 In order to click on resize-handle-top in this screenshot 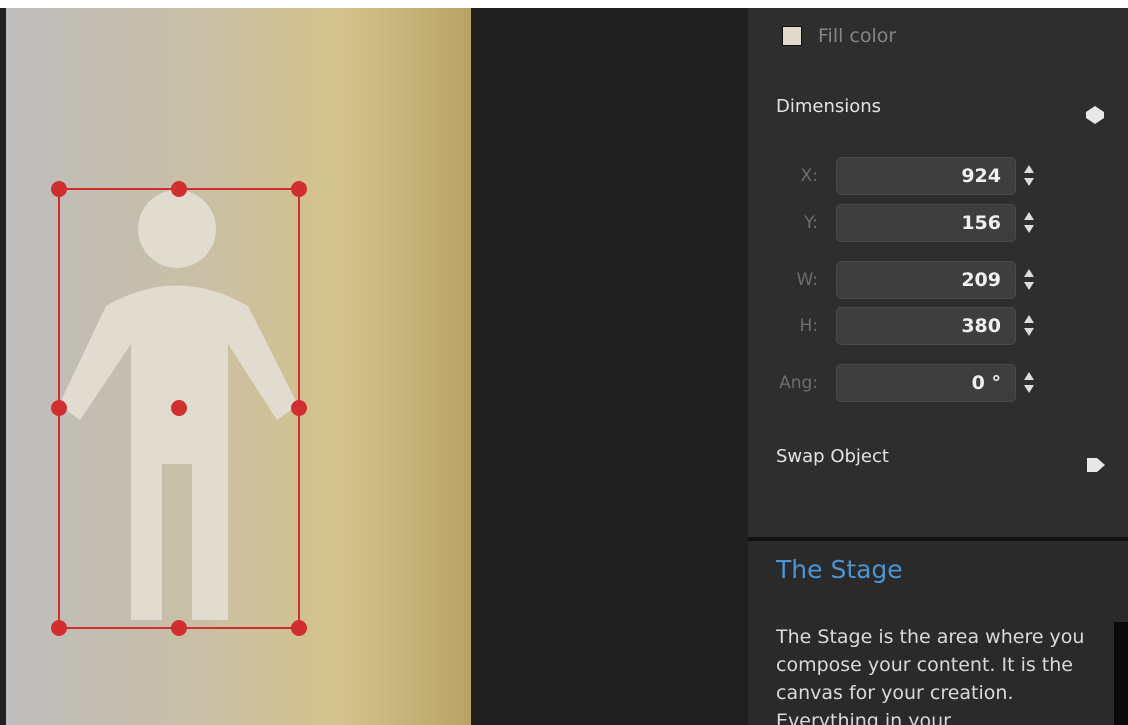, I will do `click(179, 189)`.